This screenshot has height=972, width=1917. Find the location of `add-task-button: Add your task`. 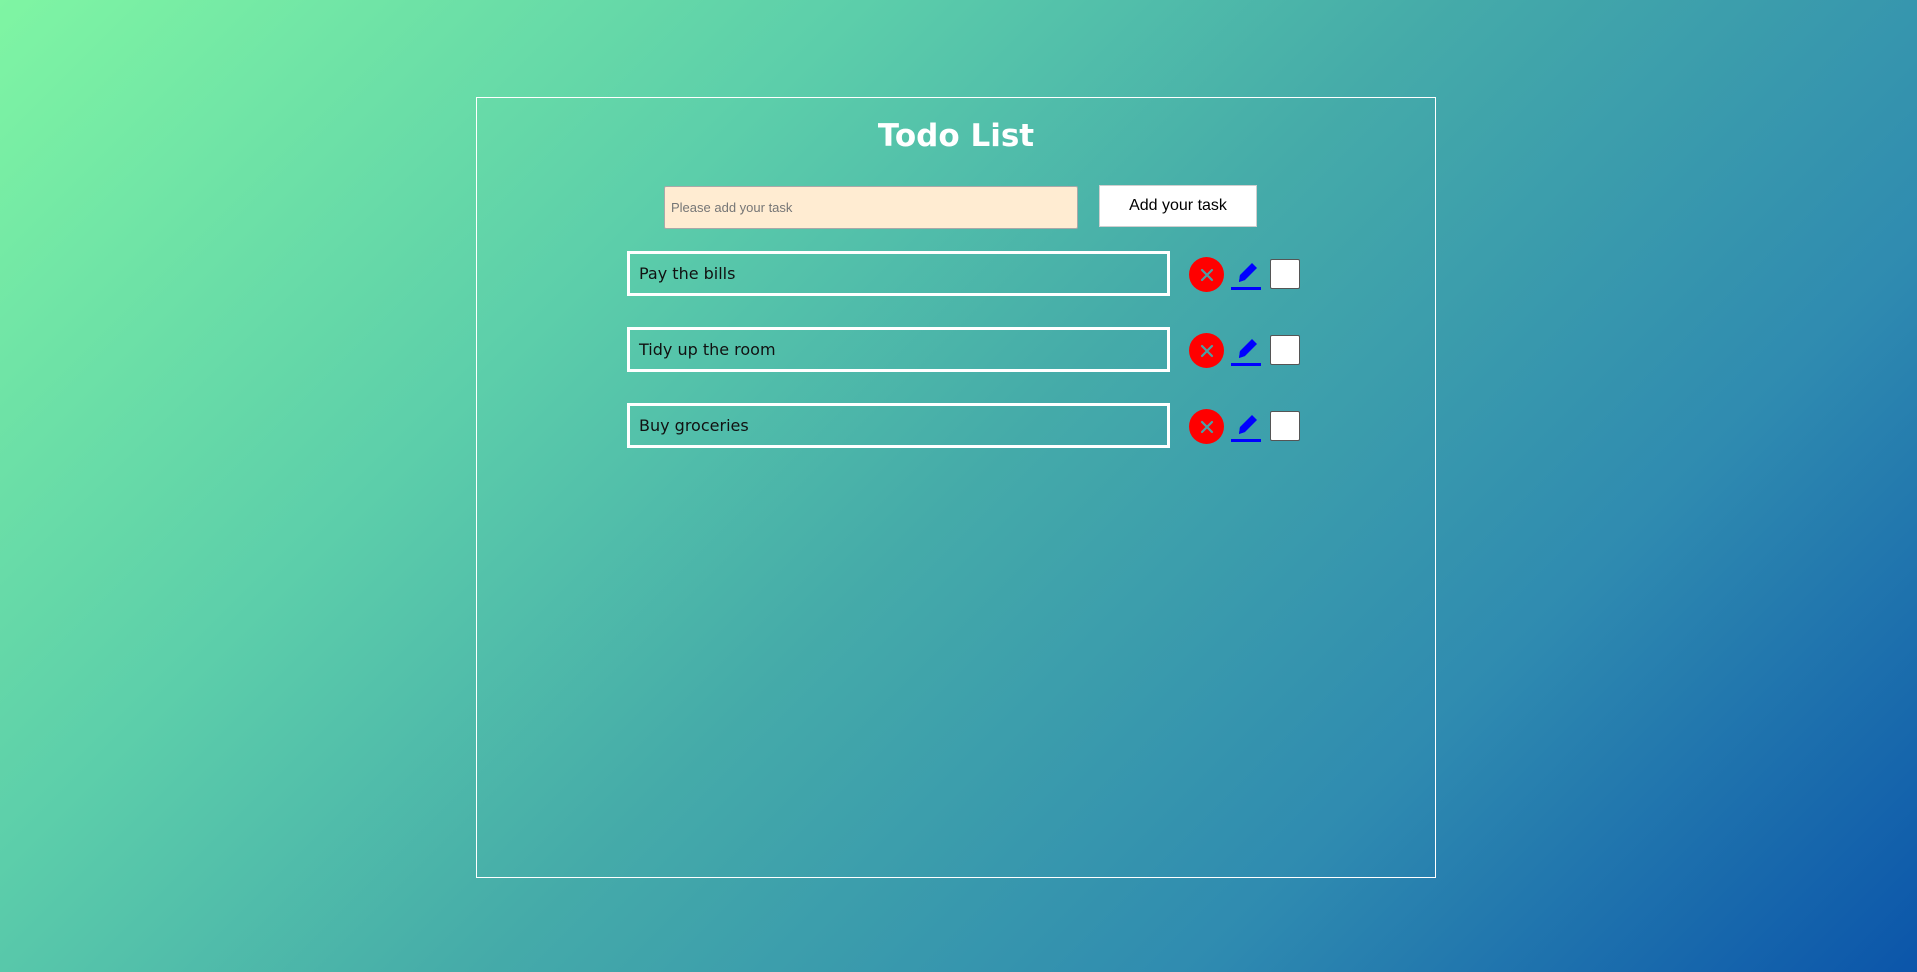

add-task-button: Add your task is located at coordinates (1178, 206).